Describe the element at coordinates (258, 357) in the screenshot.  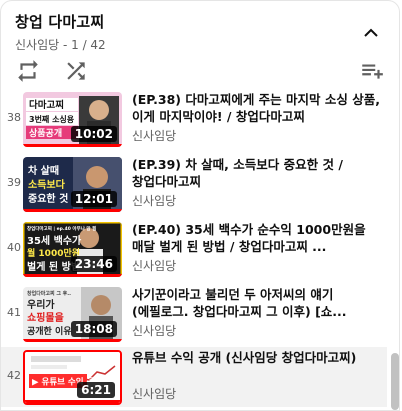
I see `video-title: 유튜브 수익 공개 (신사임당 창업다마고찌)` at that location.